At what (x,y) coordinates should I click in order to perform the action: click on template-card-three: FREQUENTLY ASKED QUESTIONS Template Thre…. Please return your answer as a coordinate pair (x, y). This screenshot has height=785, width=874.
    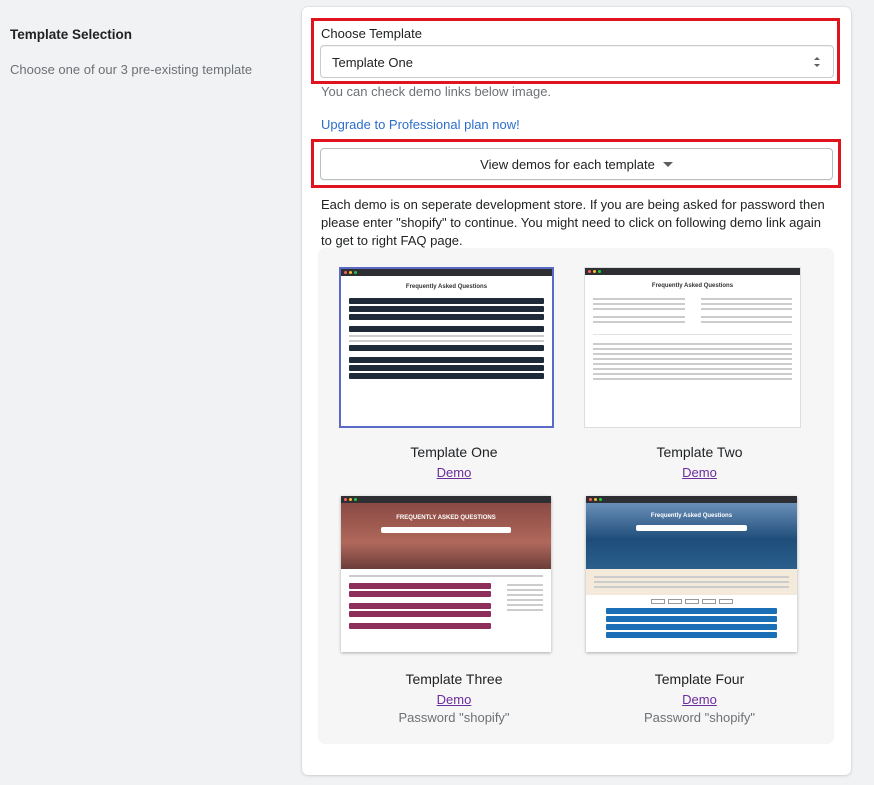
    Looking at the image, I should click on (454, 614).